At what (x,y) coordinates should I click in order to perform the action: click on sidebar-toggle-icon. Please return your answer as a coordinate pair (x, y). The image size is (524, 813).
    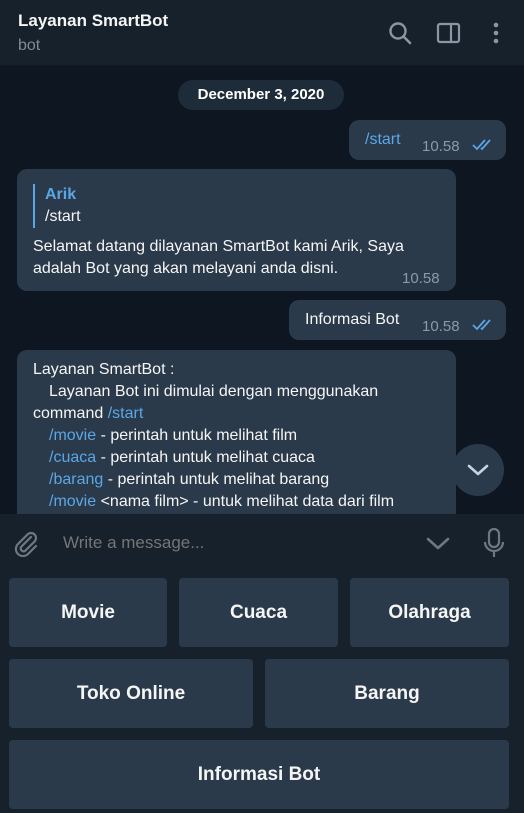
    Looking at the image, I should click on (449, 33).